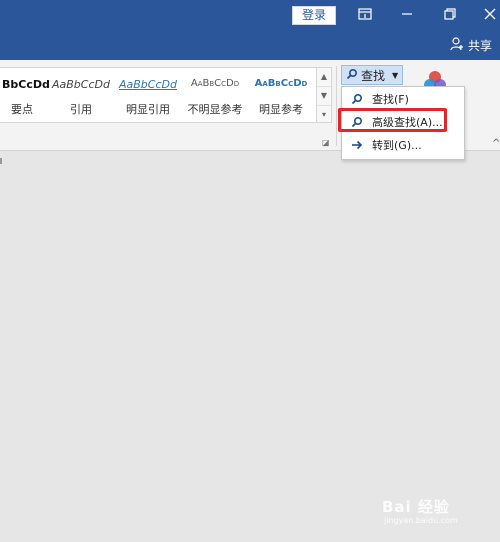  I want to click on login-button: 登录, so click(314, 15).